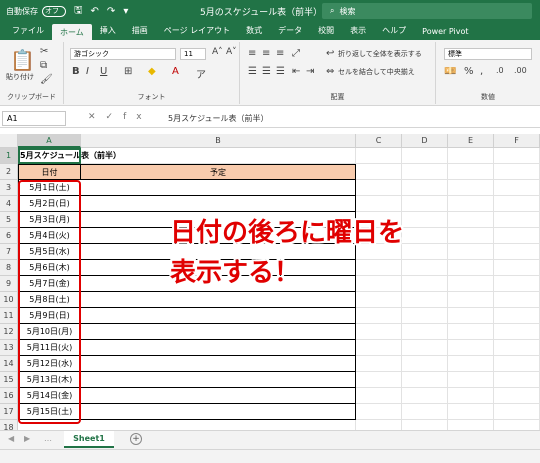 This screenshot has width=540, height=463. What do you see at coordinates (266, 71) in the screenshot?
I see `align-center-icon: ☰` at bounding box center [266, 71].